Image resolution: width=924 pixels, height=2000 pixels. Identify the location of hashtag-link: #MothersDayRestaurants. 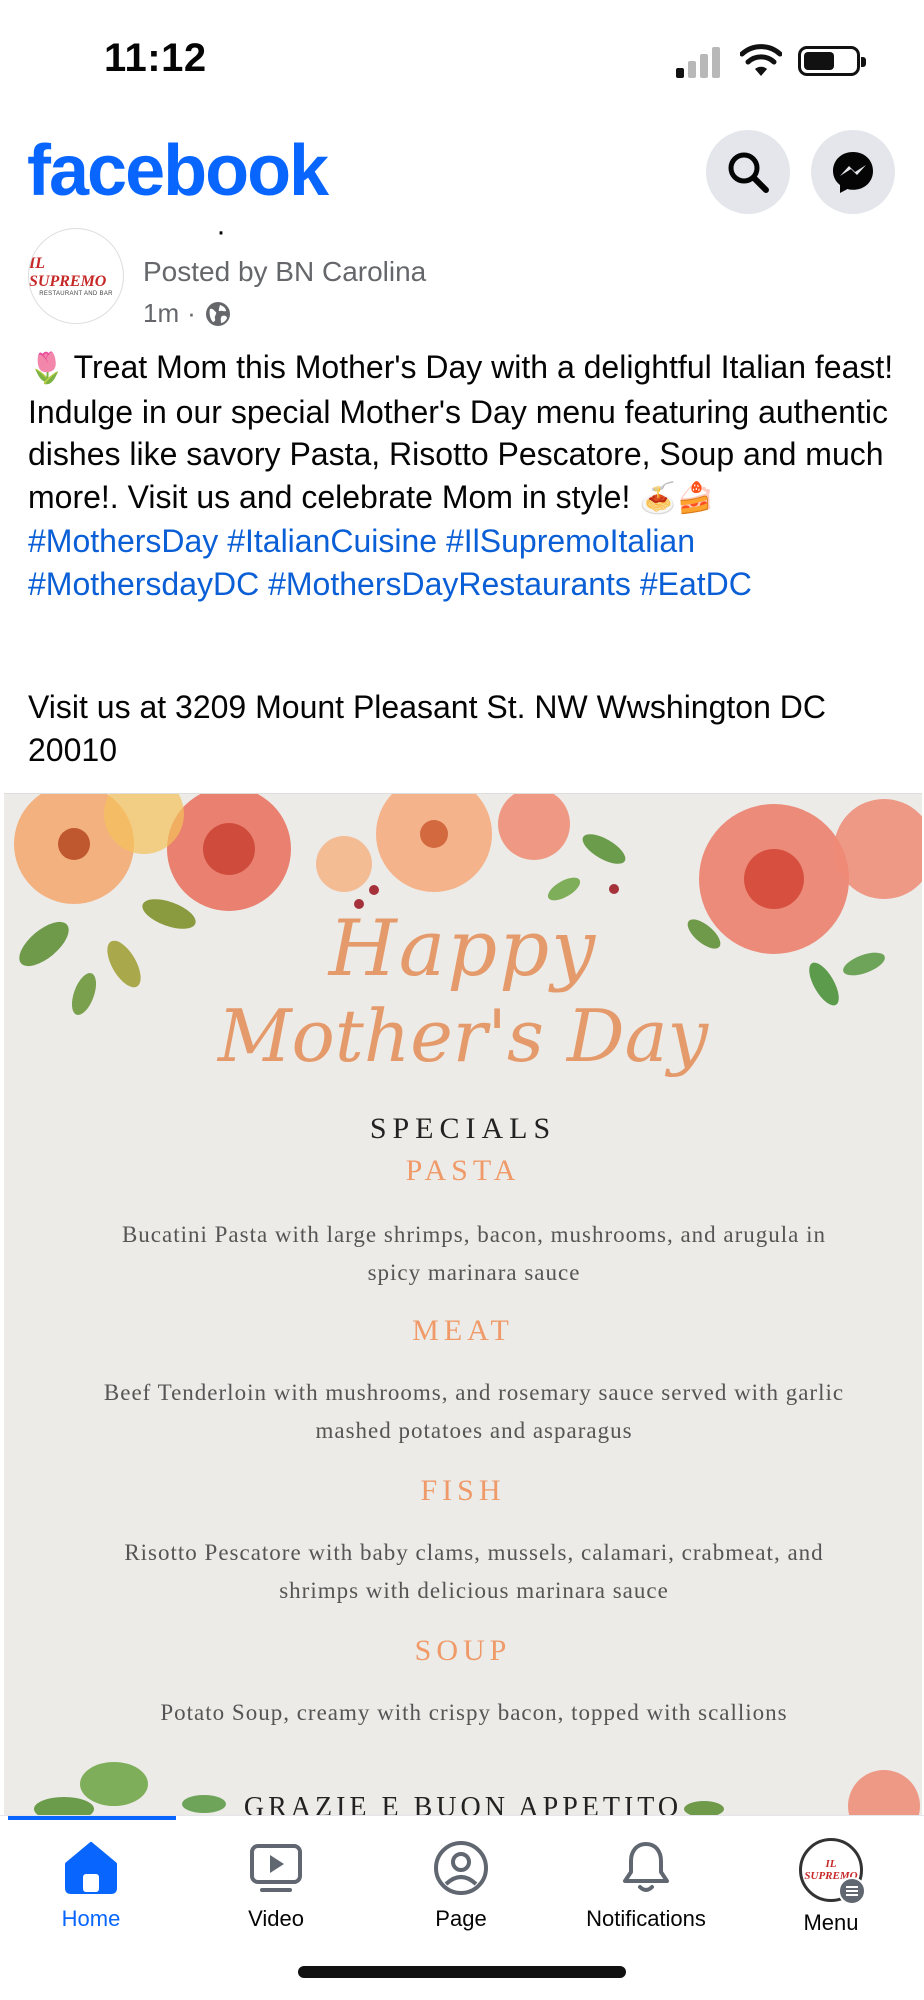
(449, 584).